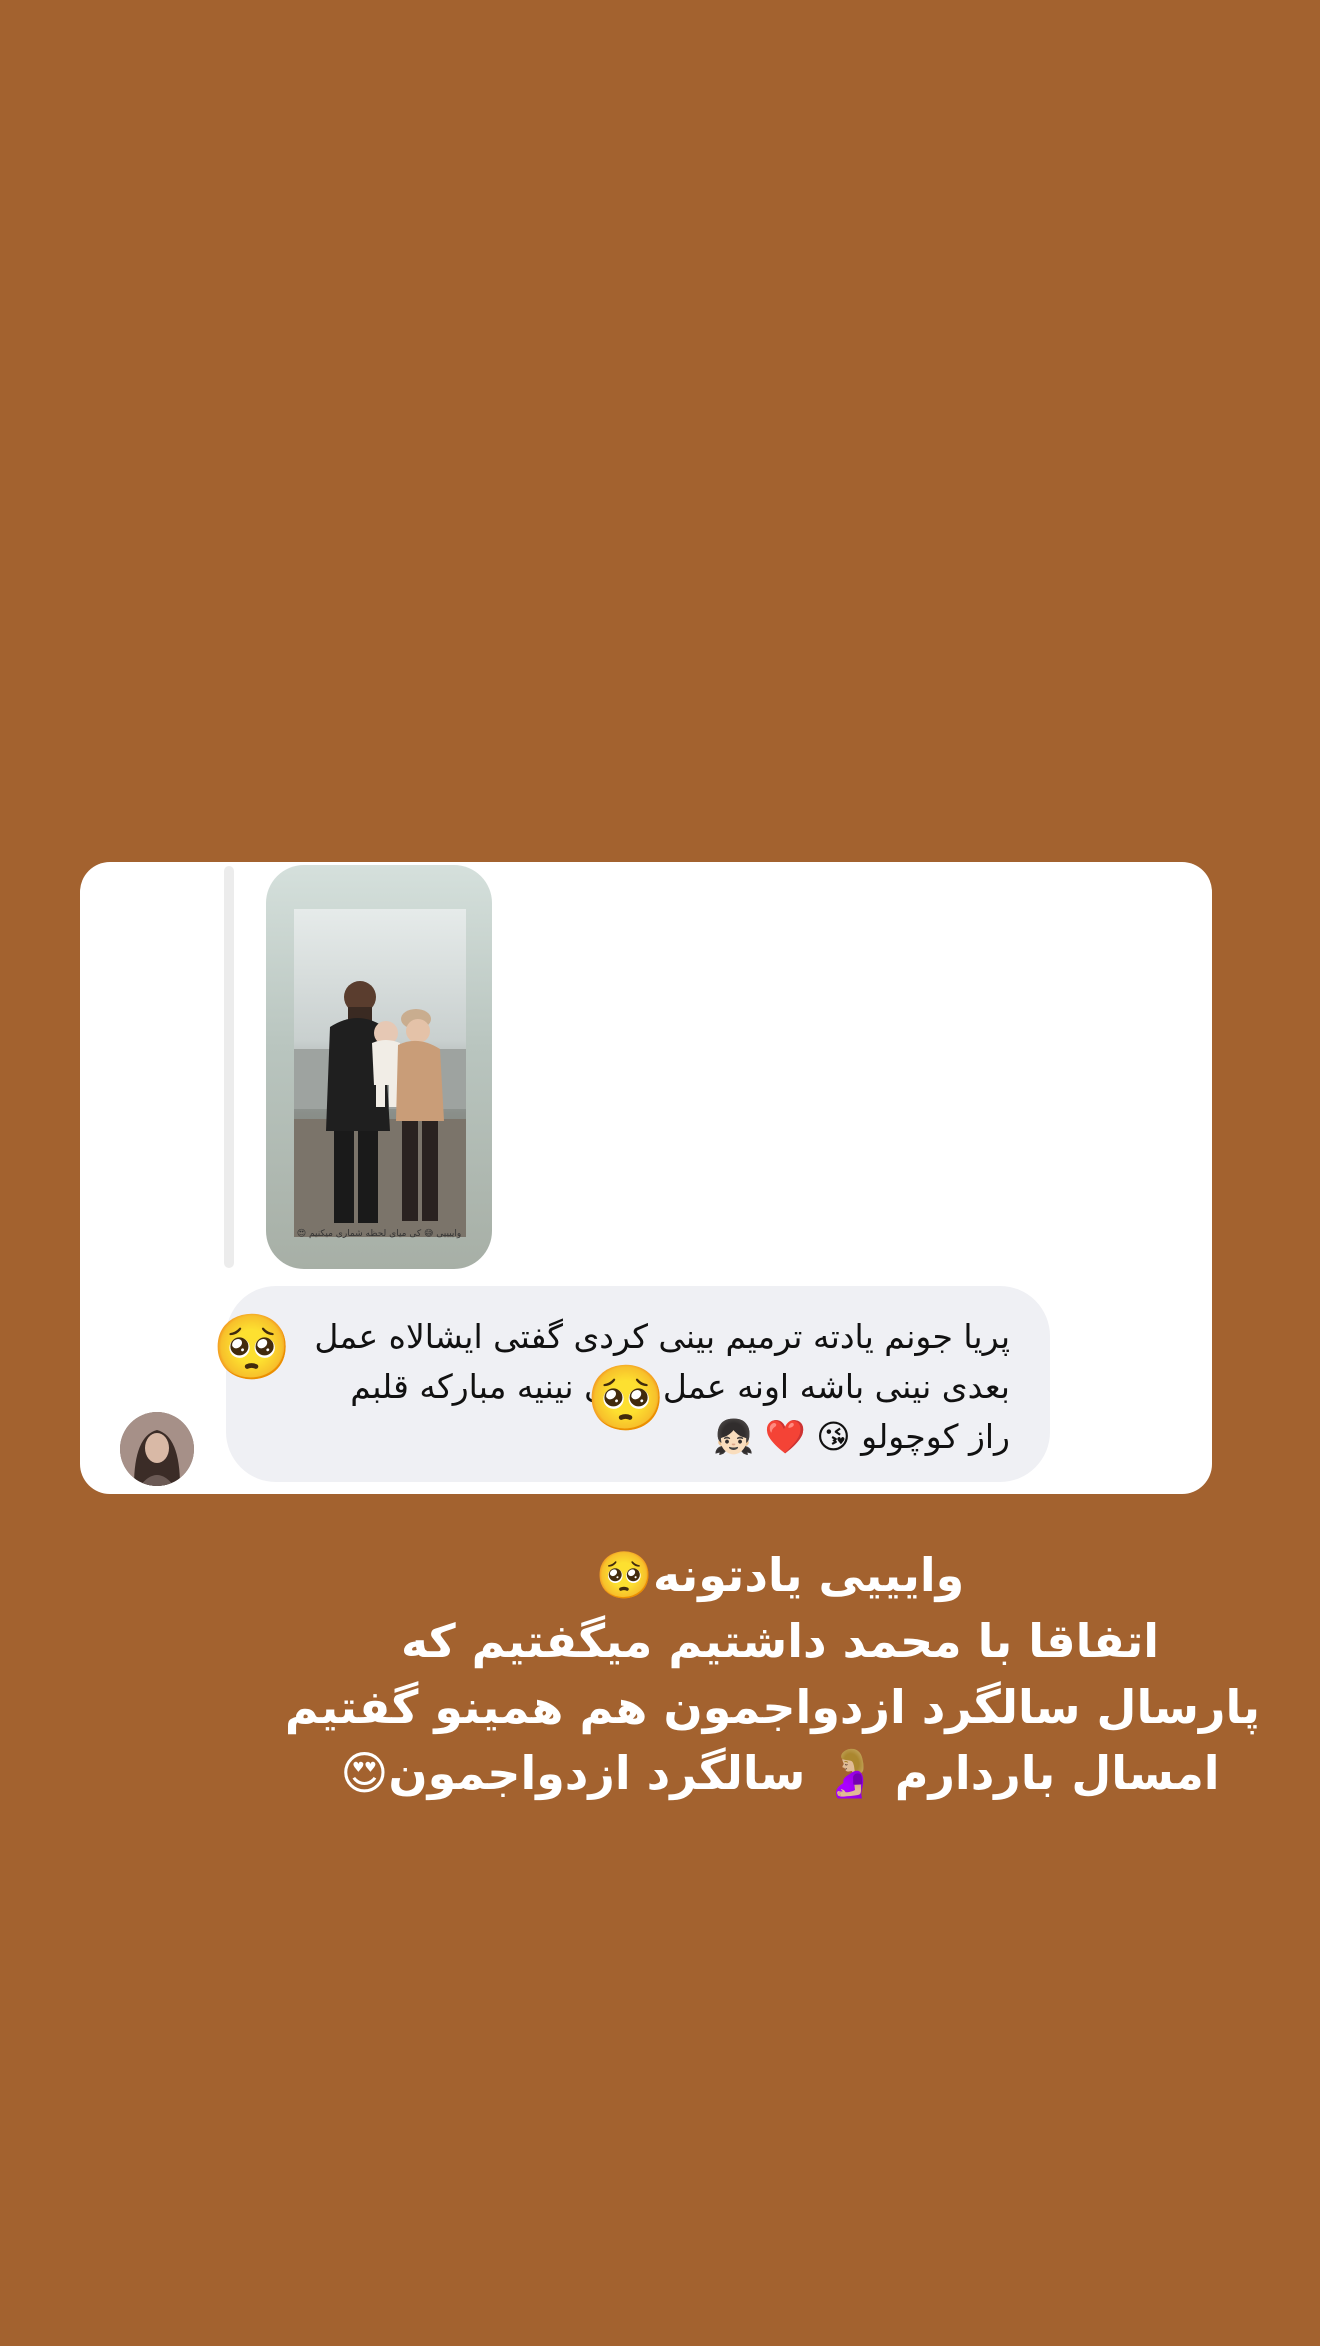 The width and height of the screenshot is (1320, 2346). What do you see at coordinates (780, 1773) in the screenshot?
I see `overlay-line-4: امسال باردارم 🤰🏼 سالگرد ازدواجمون😍` at bounding box center [780, 1773].